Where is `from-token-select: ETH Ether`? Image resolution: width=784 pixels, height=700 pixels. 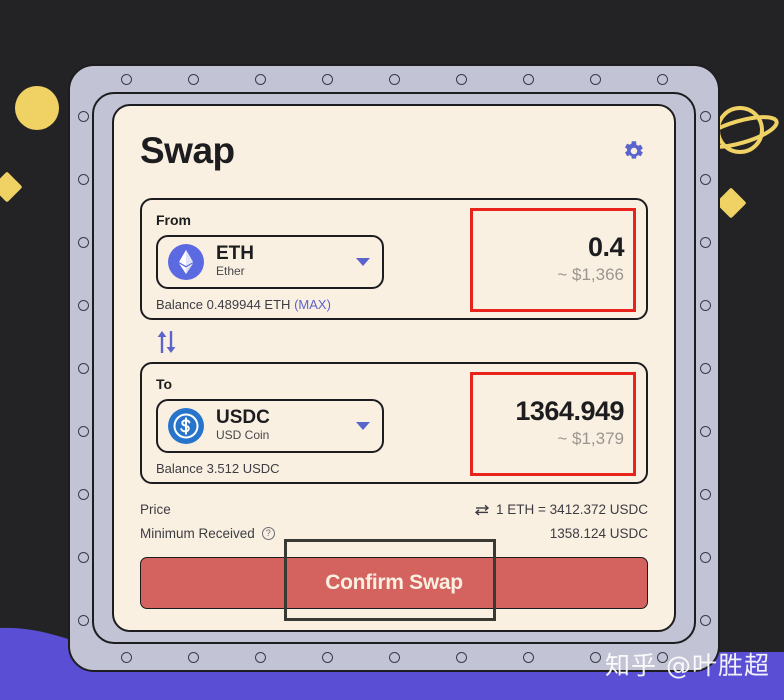 from-token-select: ETH Ether is located at coordinates (270, 262).